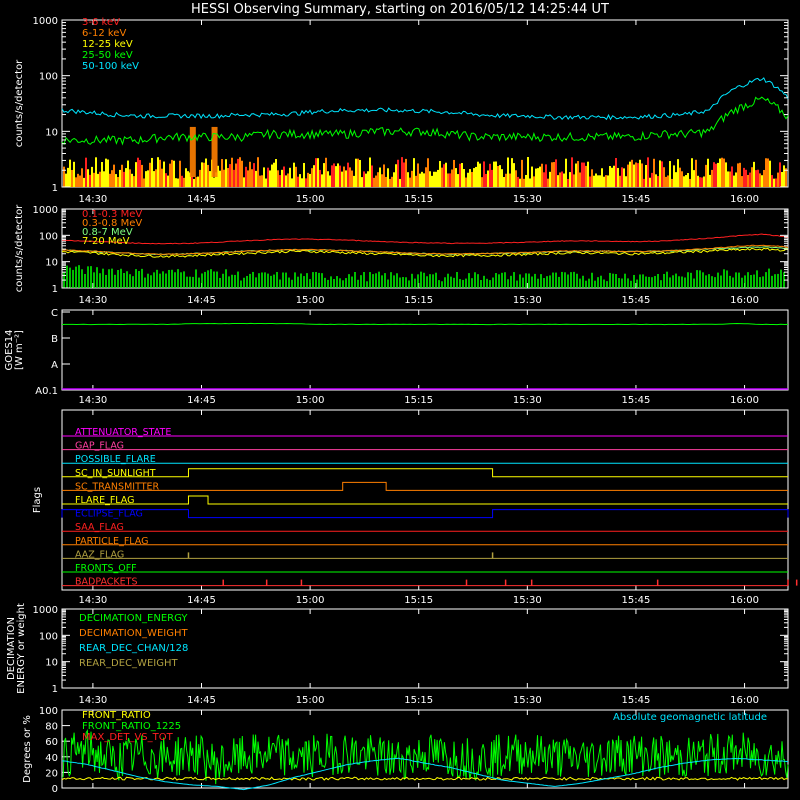 Image resolution: width=800 pixels, height=800 pixels. What do you see at coordinates (418, 300) in the screenshot?
I see `x-tick-label: 15:15` at bounding box center [418, 300].